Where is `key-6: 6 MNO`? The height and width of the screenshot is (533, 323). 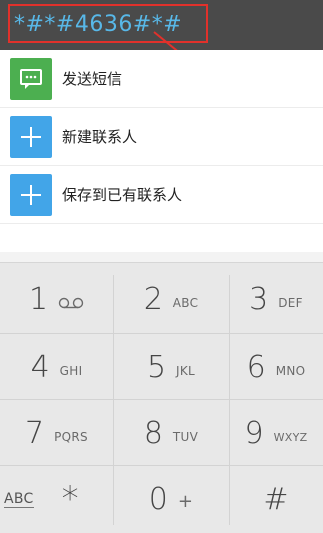 key-6: 6 MNO is located at coordinates (276, 367).